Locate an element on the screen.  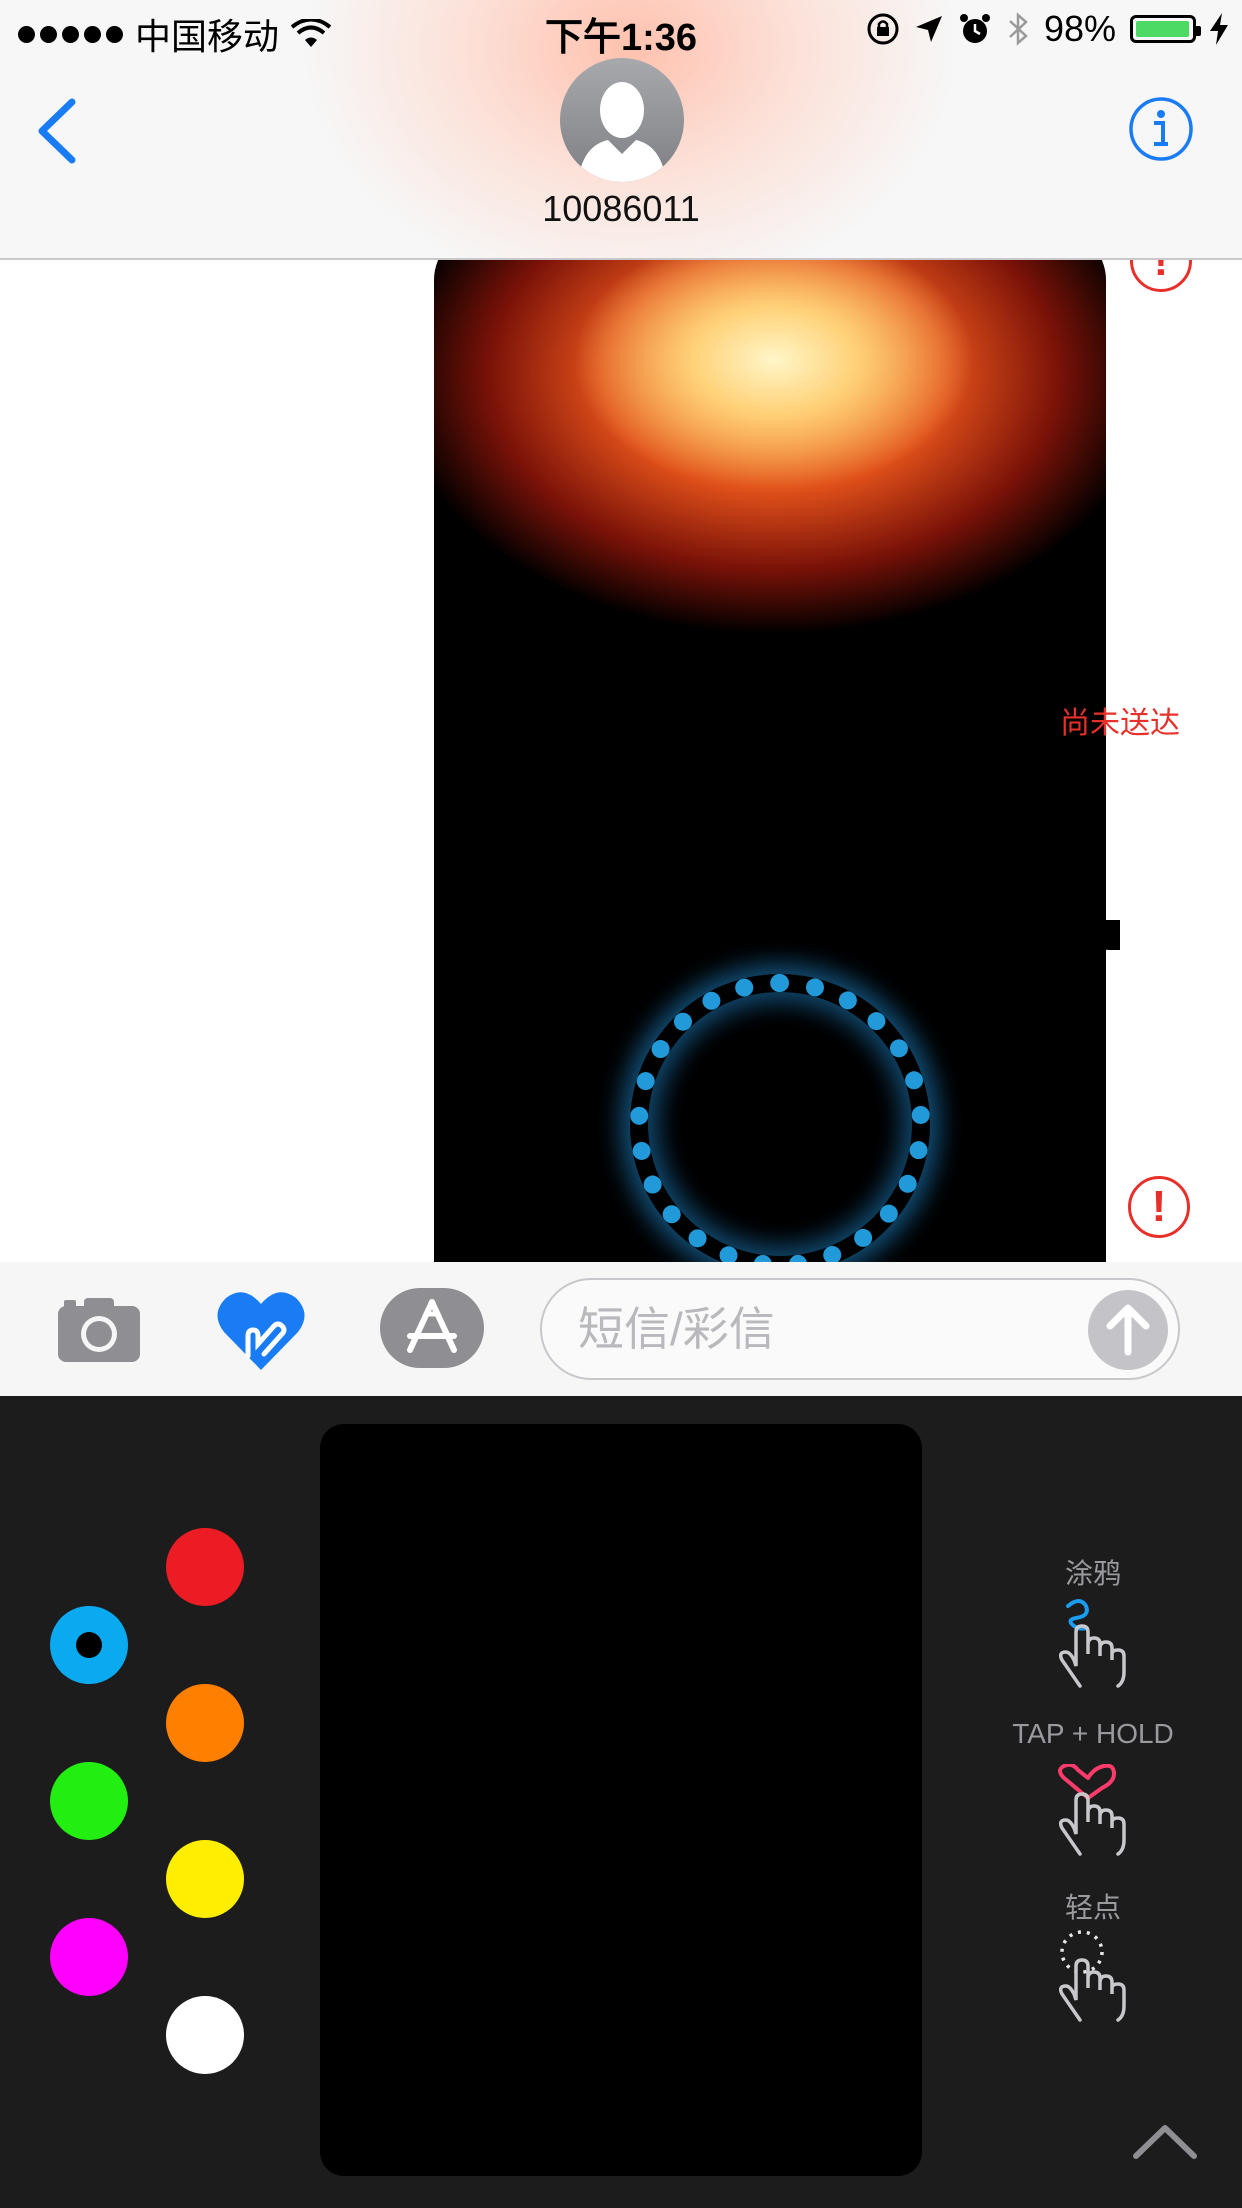
status-bar: 中国移动 下午1:36 98% is located at coordinates (621, 30).